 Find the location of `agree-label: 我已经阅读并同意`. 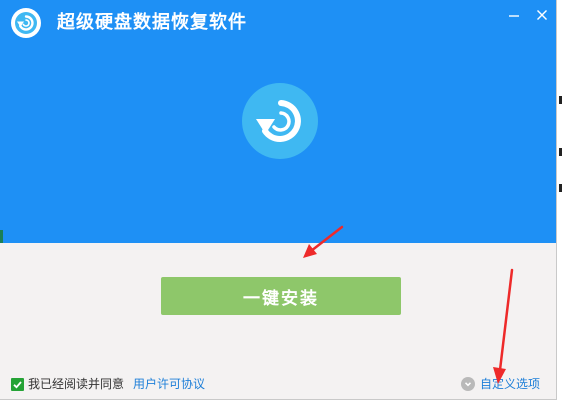

agree-label: 我已经阅读并同意 is located at coordinates (76, 384).